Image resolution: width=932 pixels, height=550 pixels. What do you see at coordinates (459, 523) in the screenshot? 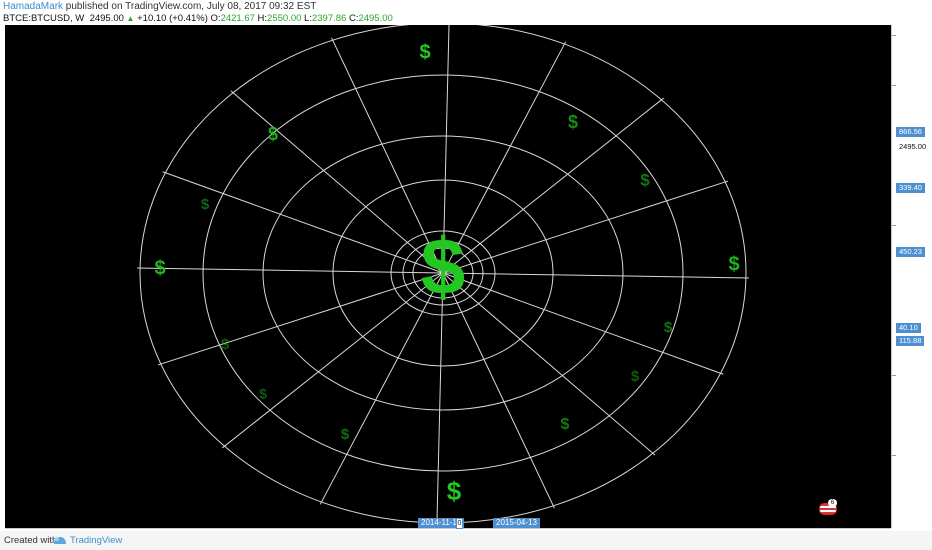
I see `time-label-stub: 0` at bounding box center [459, 523].